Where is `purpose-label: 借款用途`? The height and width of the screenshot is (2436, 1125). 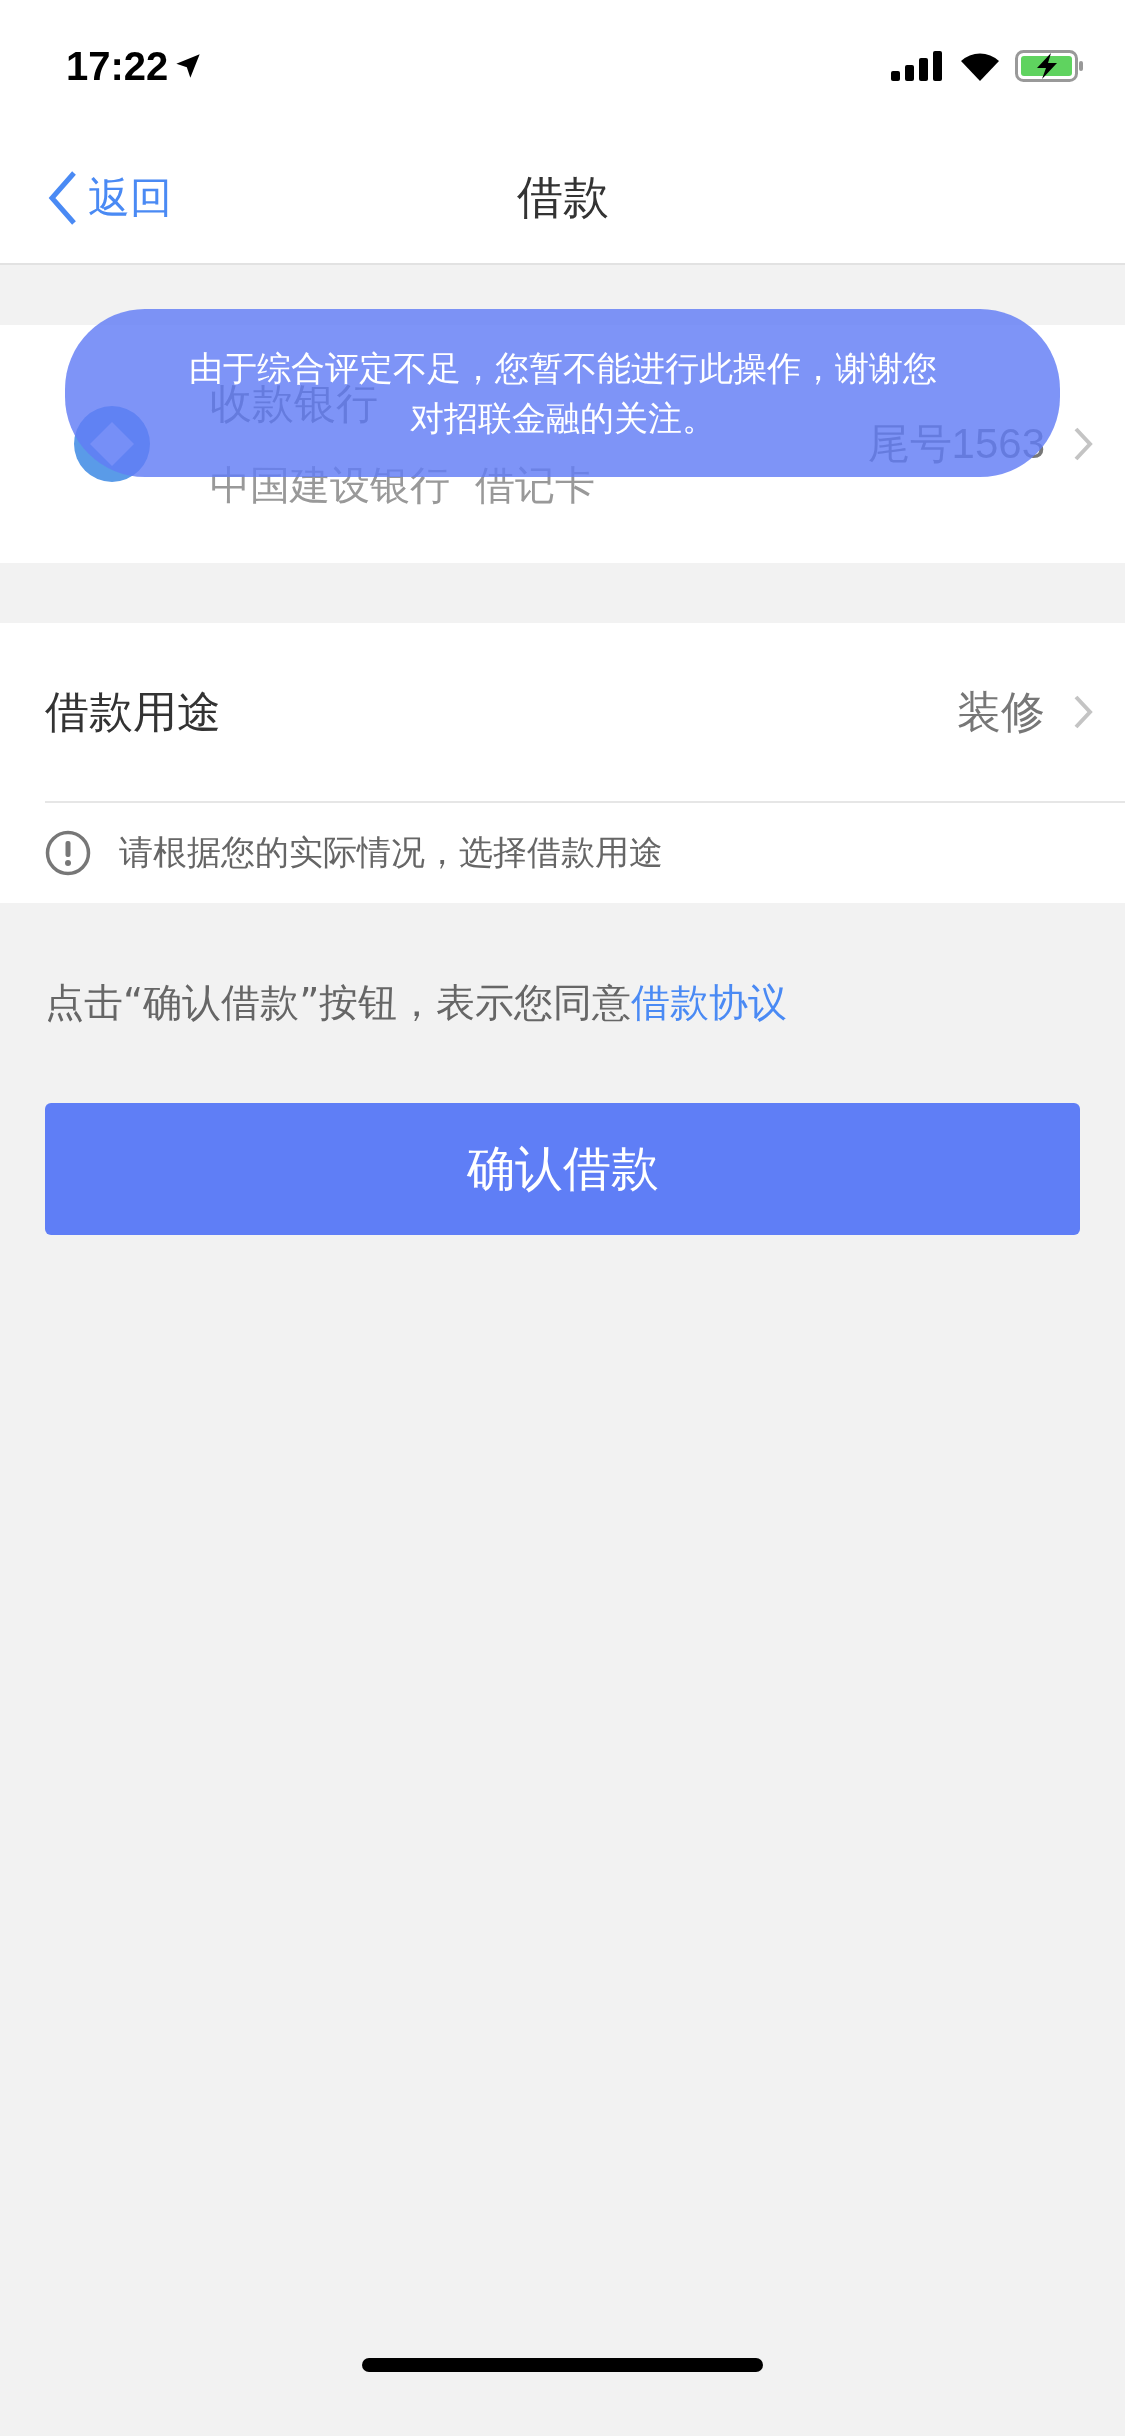
purpose-label: 借款用途 is located at coordinates (133, 711).